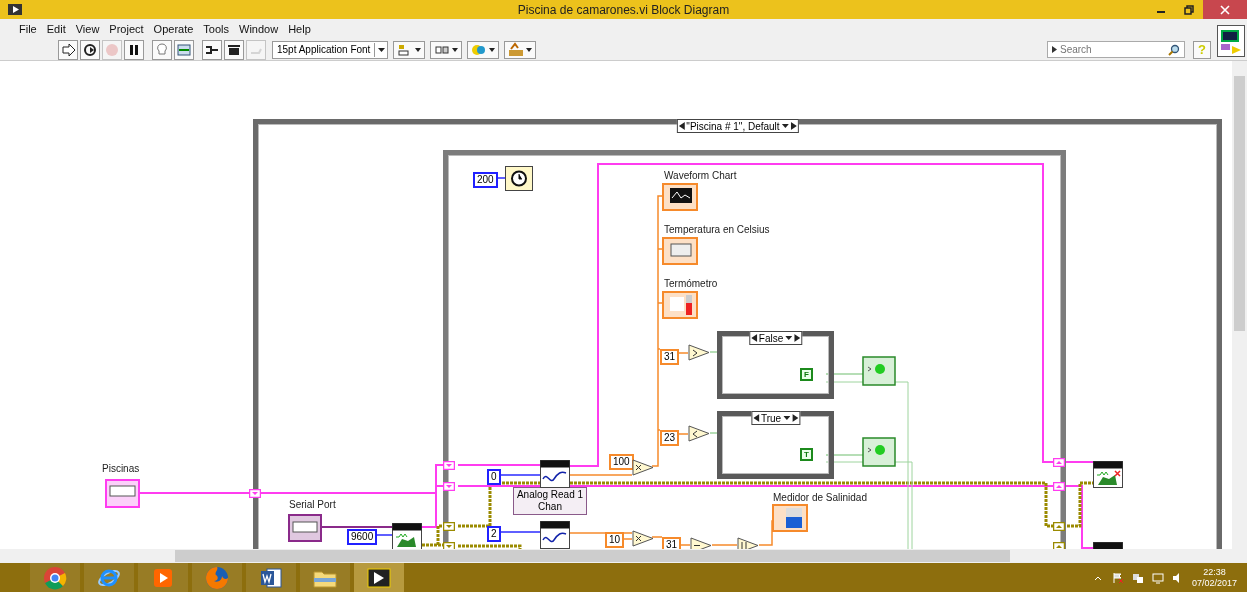 This screenshot has width=1247, height=592. Describe the element at coordinates (1214, 578) in the screenshot. I see `clock: 22:38 07/02/2017` at that location.